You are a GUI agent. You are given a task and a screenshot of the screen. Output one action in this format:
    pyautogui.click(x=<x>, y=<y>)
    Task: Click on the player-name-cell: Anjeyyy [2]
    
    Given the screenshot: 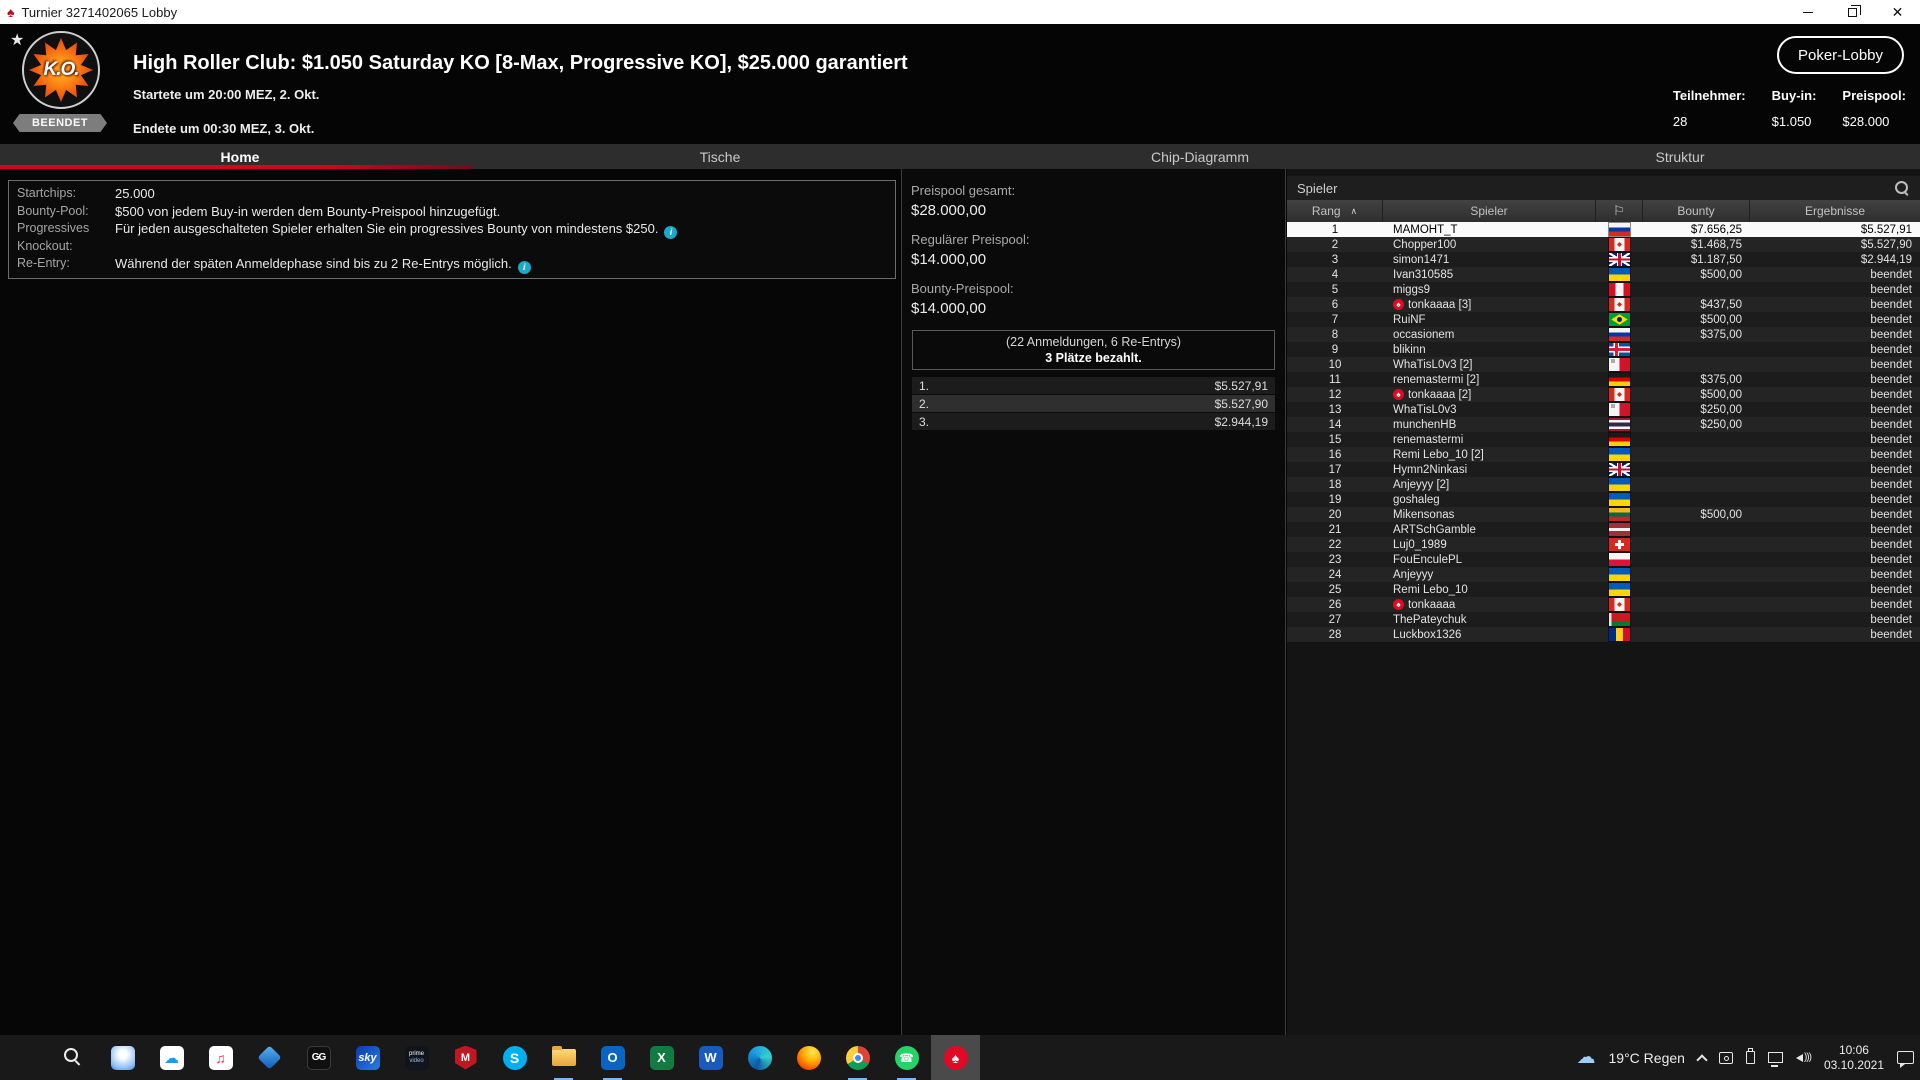 What is the action you would take?
    pyautogui.click(x=1489, y=485)
    